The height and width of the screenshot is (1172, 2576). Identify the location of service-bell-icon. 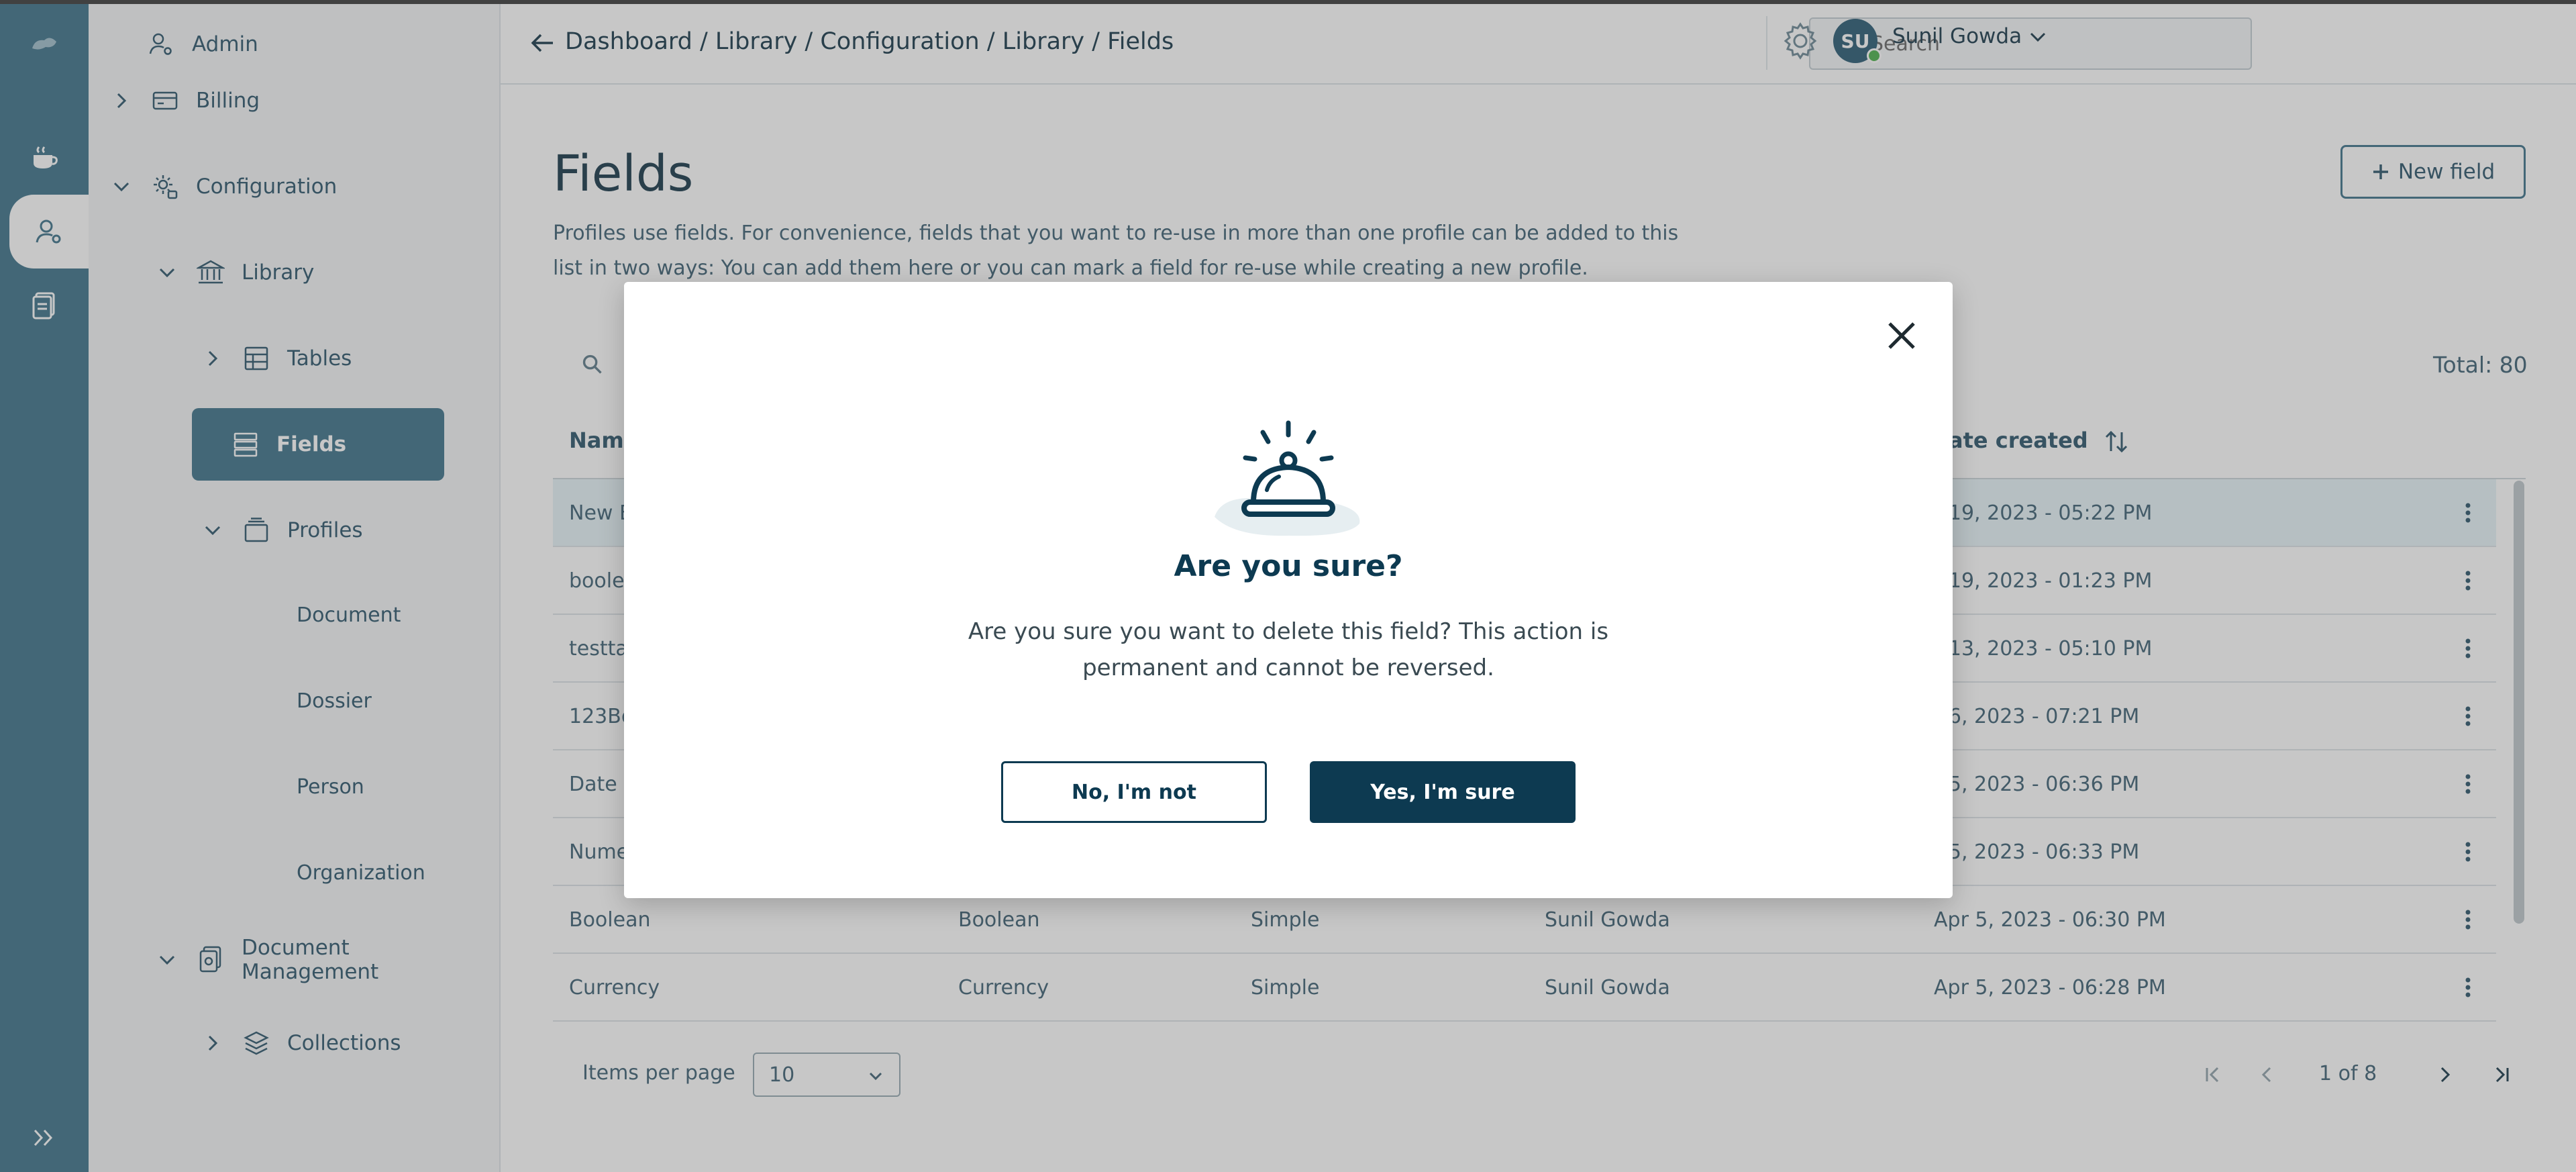
(1288, 476).